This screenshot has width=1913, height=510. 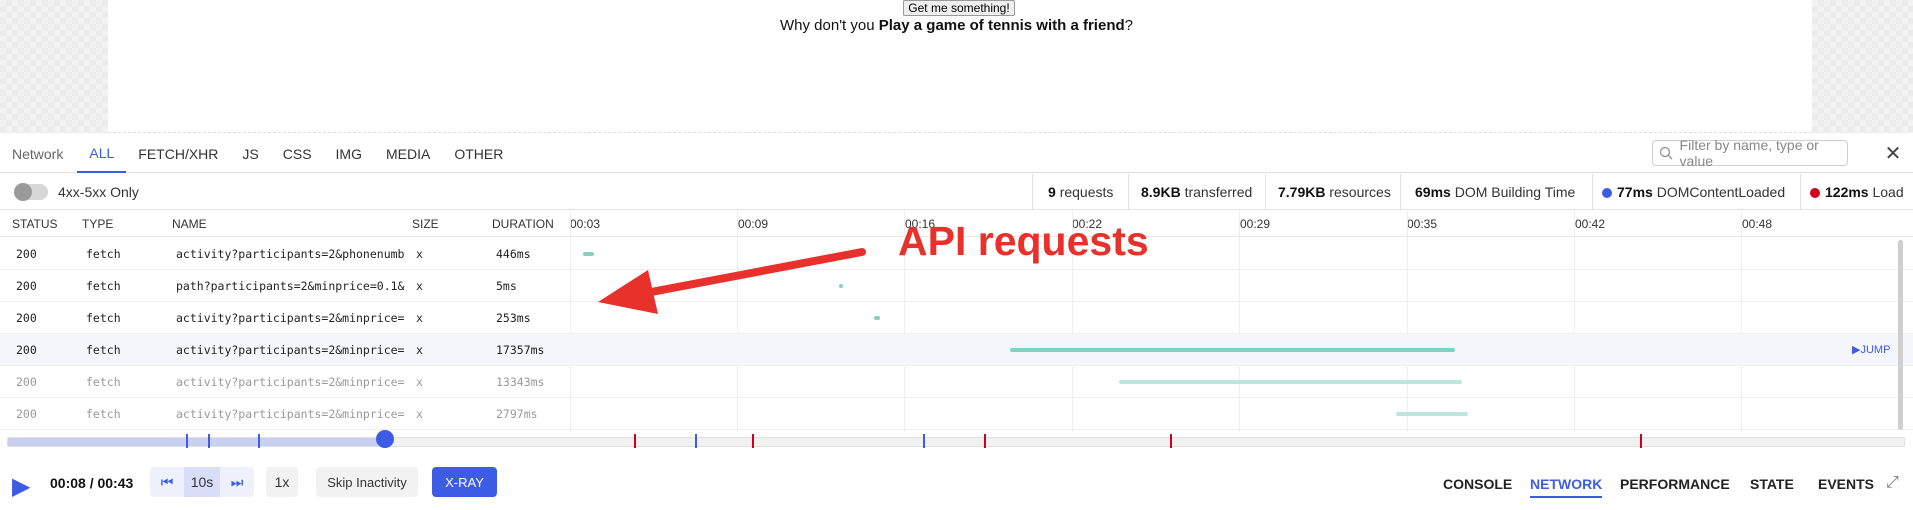 What do you see at coordinates (1871, 349) in the screenshot?
I see `jump-button: ▶JUMP` at bounding box center [1871, 349].